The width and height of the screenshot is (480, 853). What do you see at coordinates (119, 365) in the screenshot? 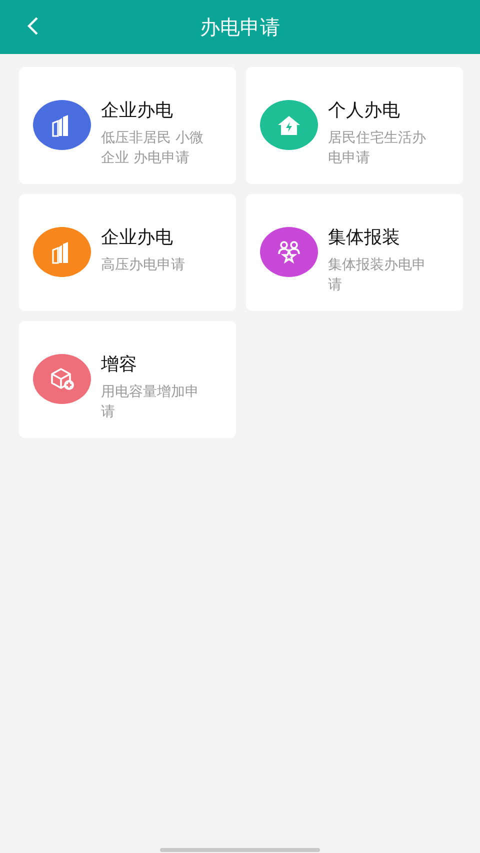
I see `card-title: 增容` at bounding box center [119, 365].